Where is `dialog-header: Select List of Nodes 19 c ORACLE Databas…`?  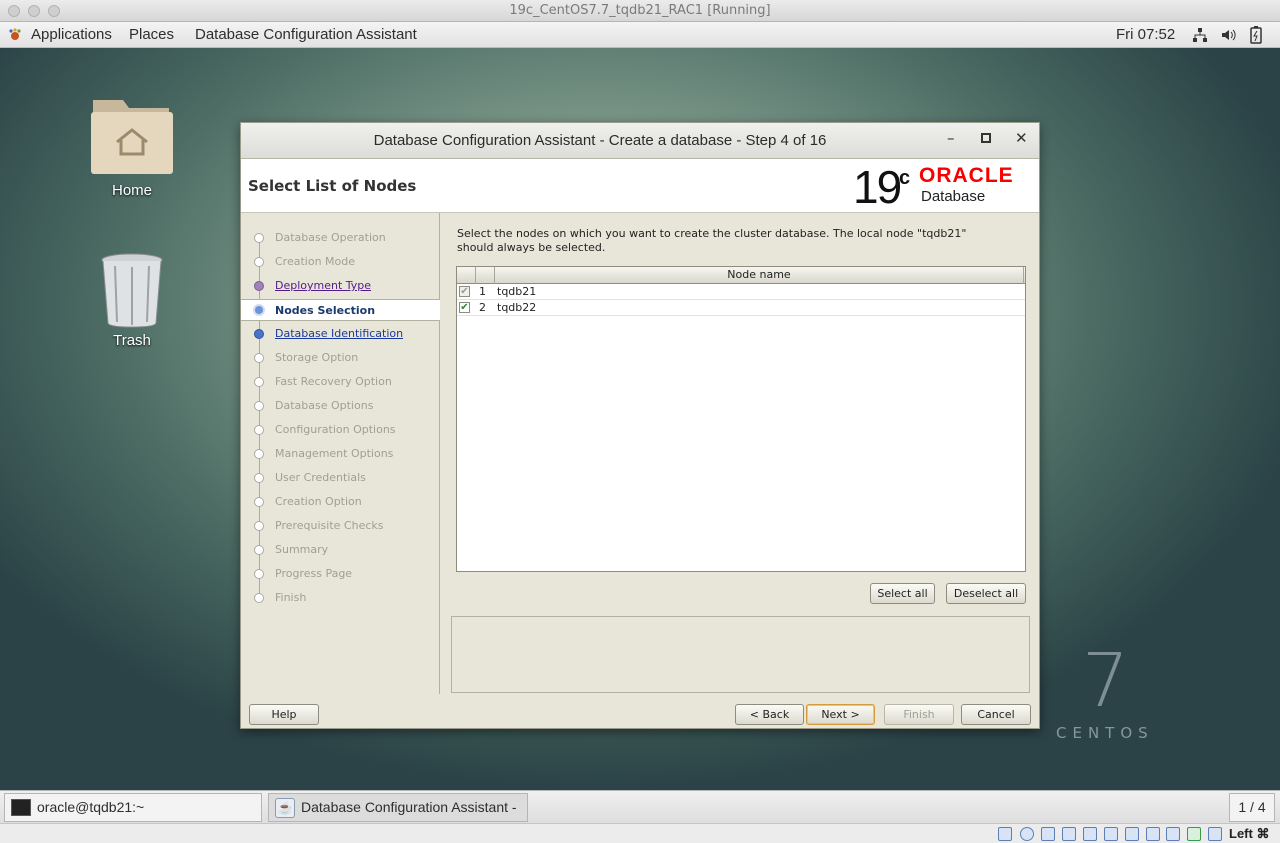 dialog-header: Select List of Nodes 19 c ORACLE Databas… is located at coordinates (640, 186).